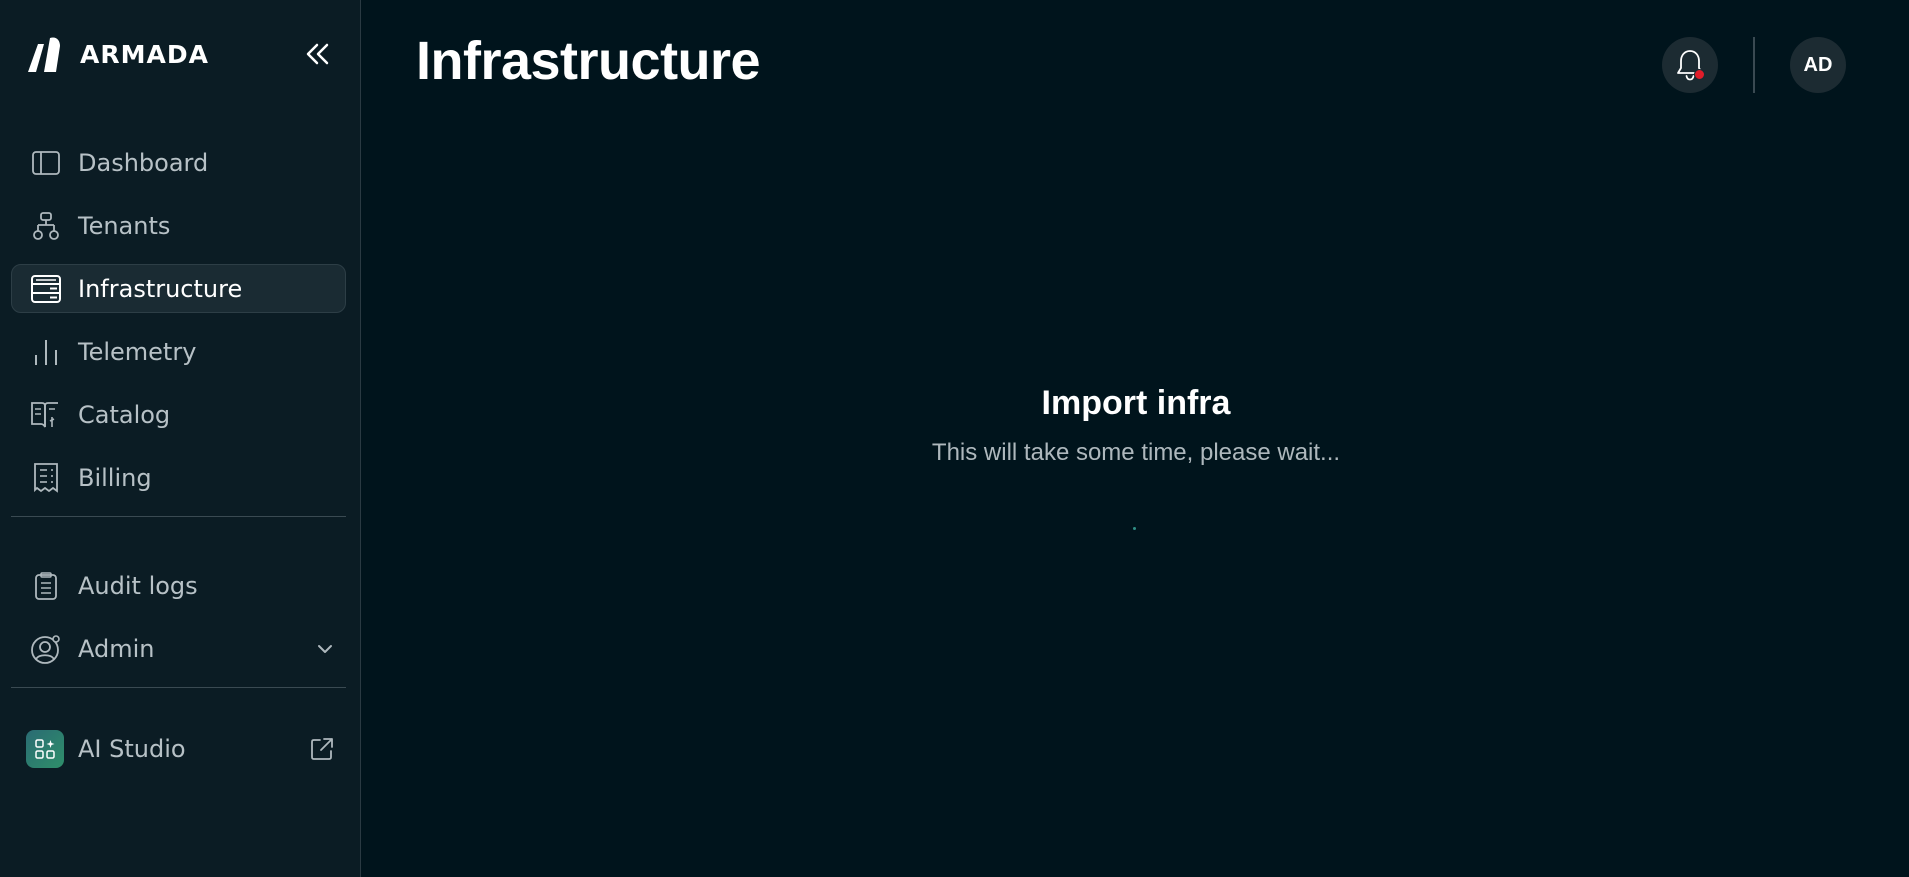 Image resolution: width=1909 pixels, height=877 pixels. I want to click on sidebar-item-telemetry: Telemetry, so click(178, 351).